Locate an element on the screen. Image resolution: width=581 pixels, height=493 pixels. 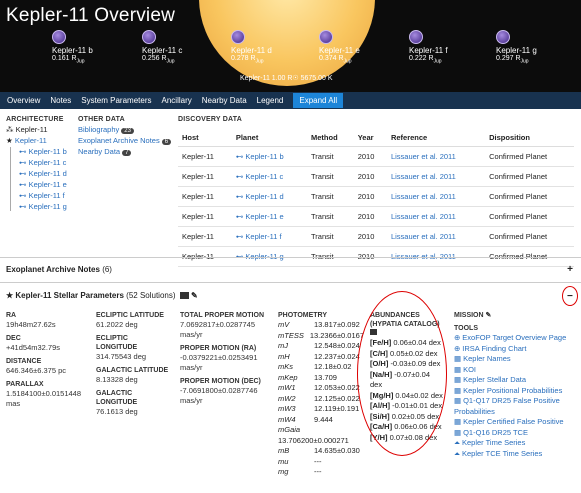
planet-e: Kepler-11 e 0.374 RJup is located at coordinates (339, 47).